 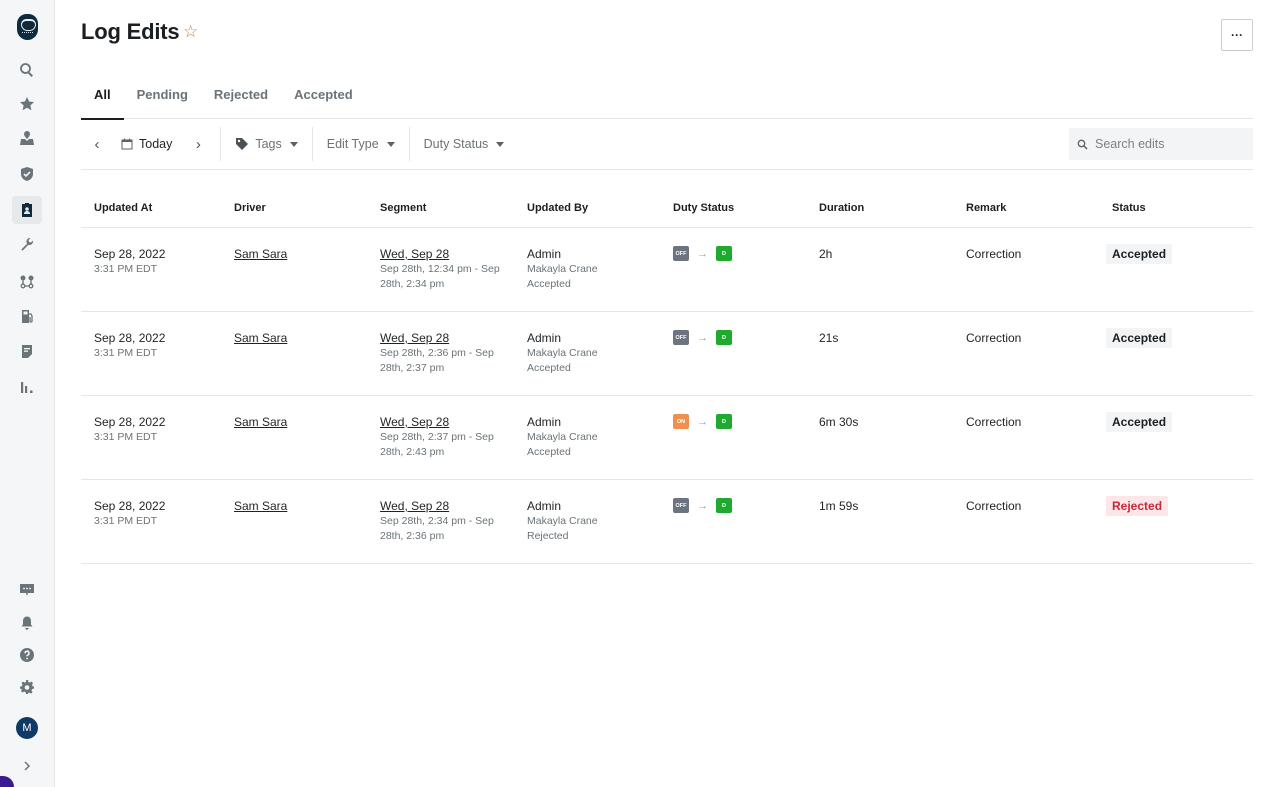 I want to click on nav-map, so click(x=27, y=138).